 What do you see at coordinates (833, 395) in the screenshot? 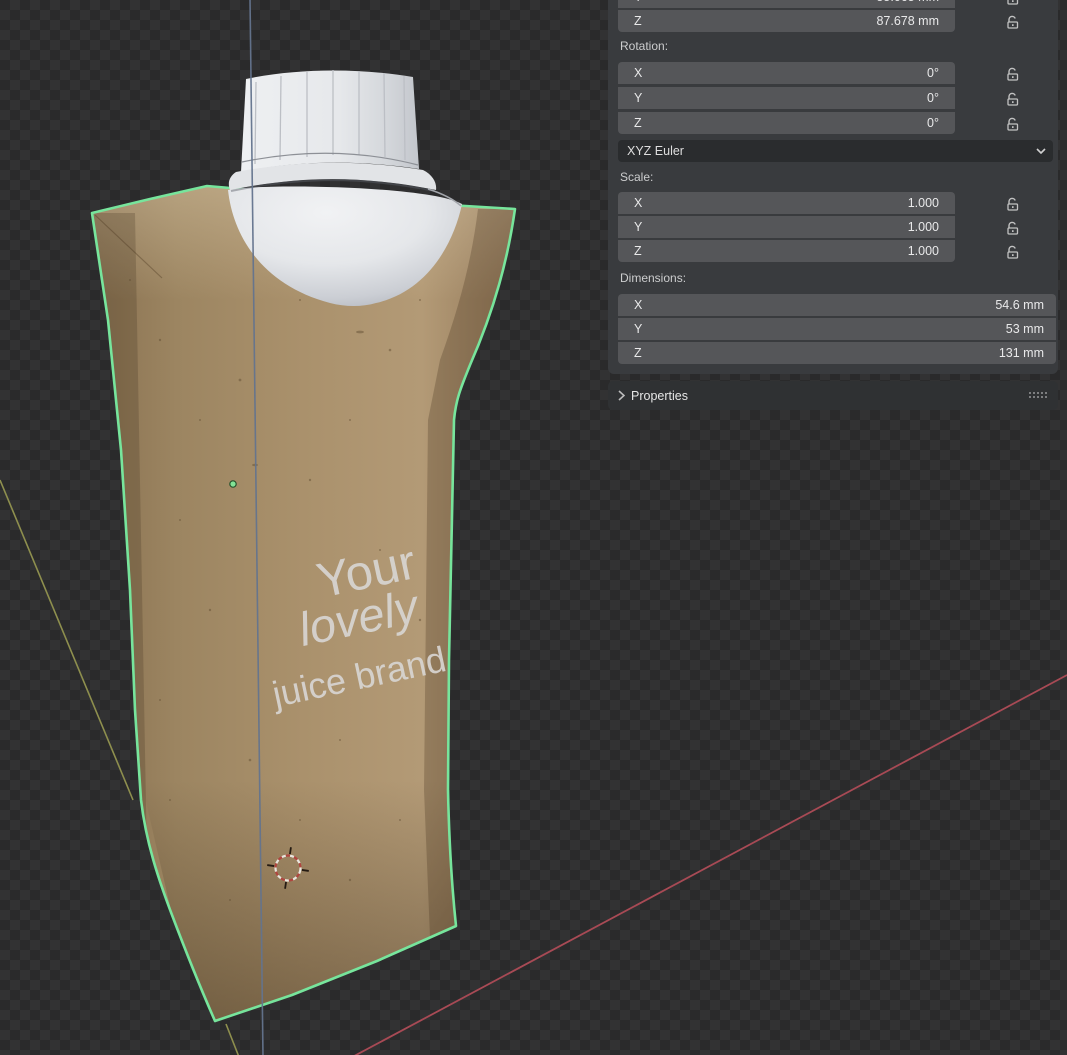
I see `properties-panel-header: Properties` at bounding box center [833, 395].